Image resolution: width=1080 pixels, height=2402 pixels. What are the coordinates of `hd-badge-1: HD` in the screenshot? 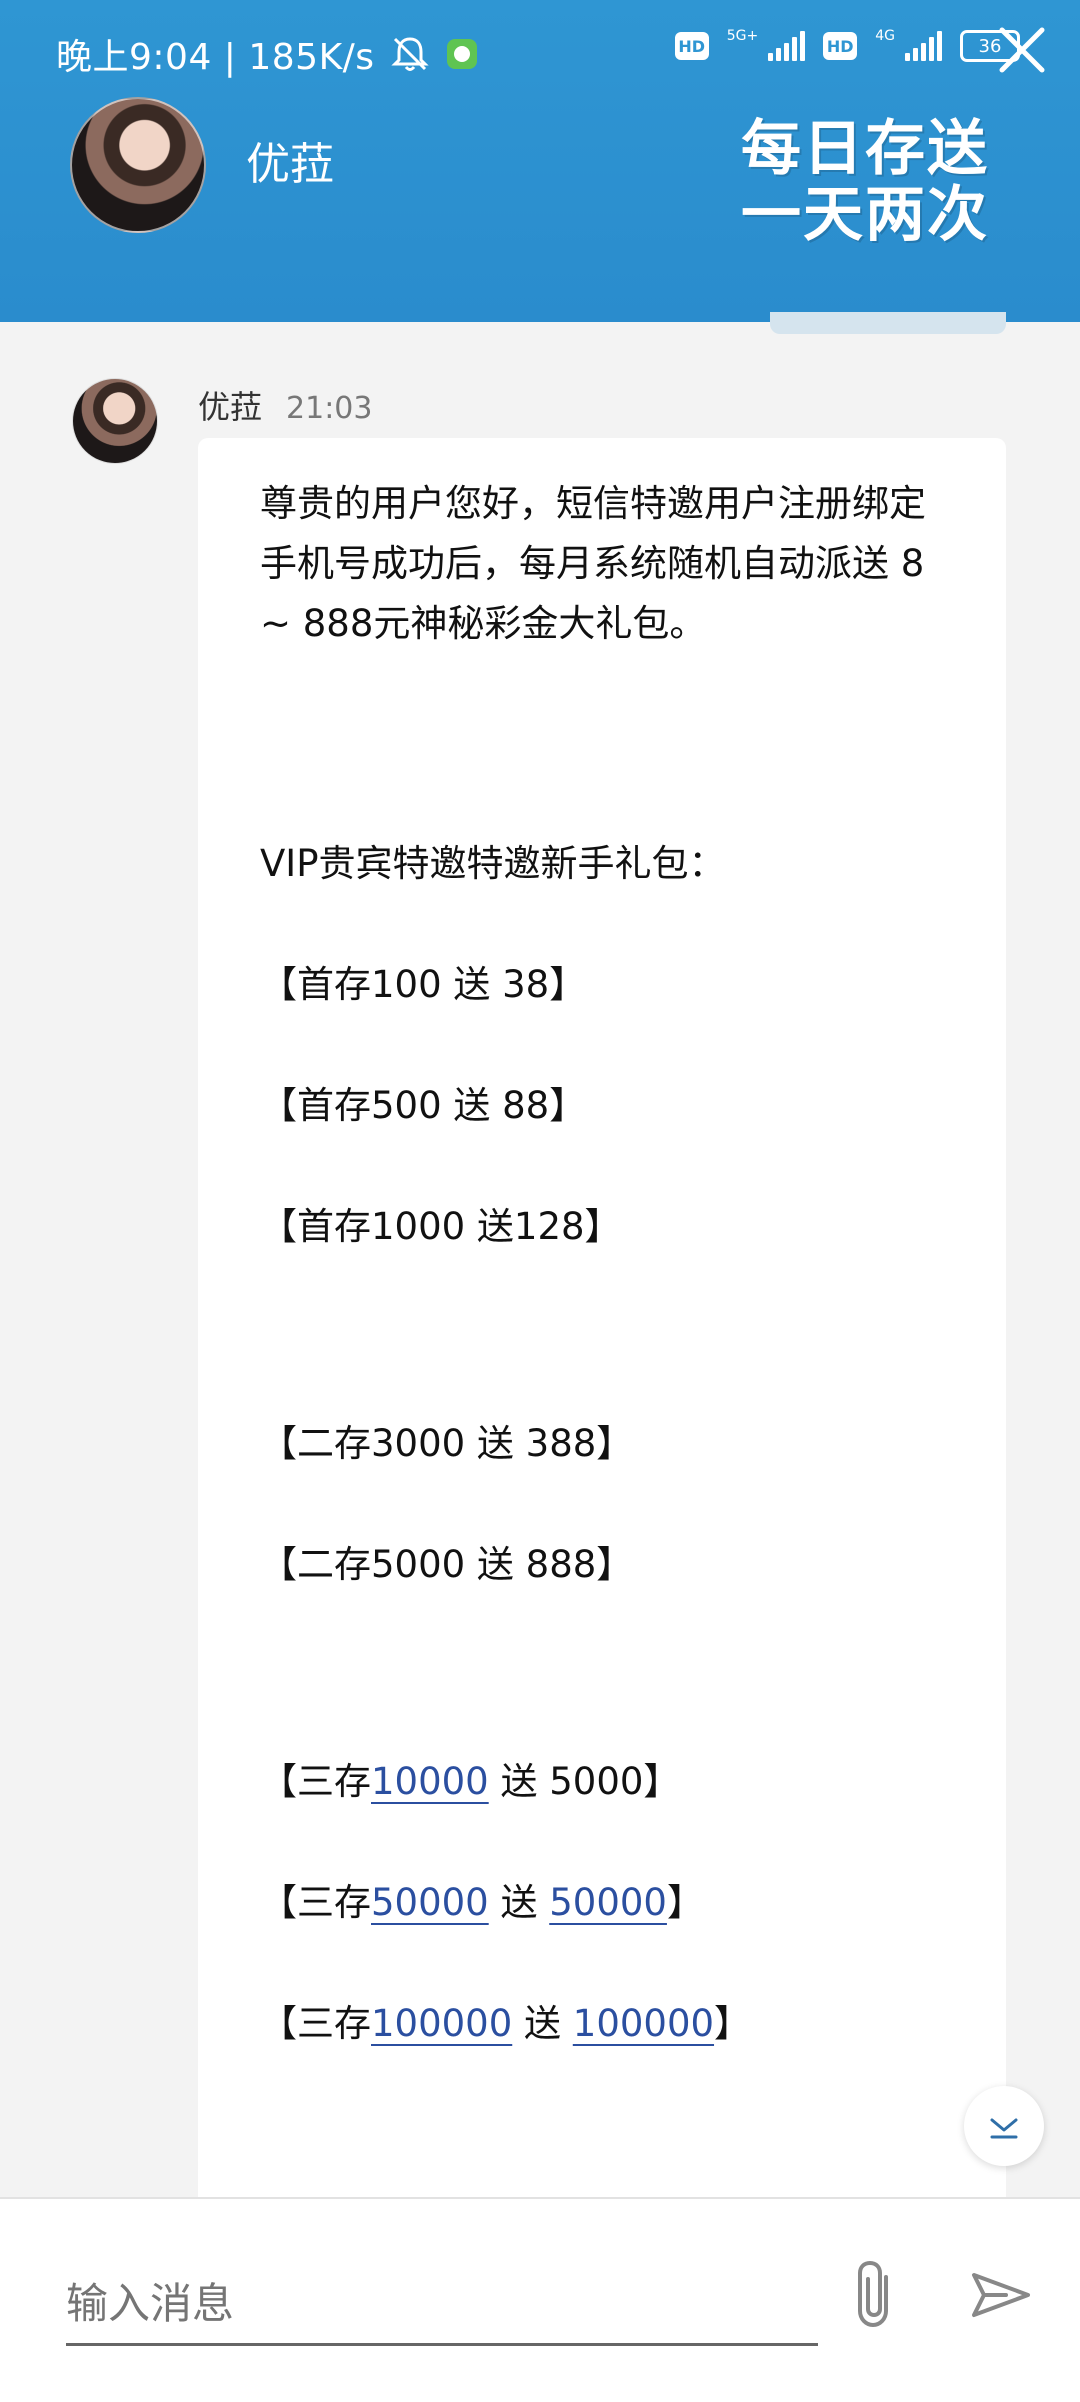 It's located at (691, 46).